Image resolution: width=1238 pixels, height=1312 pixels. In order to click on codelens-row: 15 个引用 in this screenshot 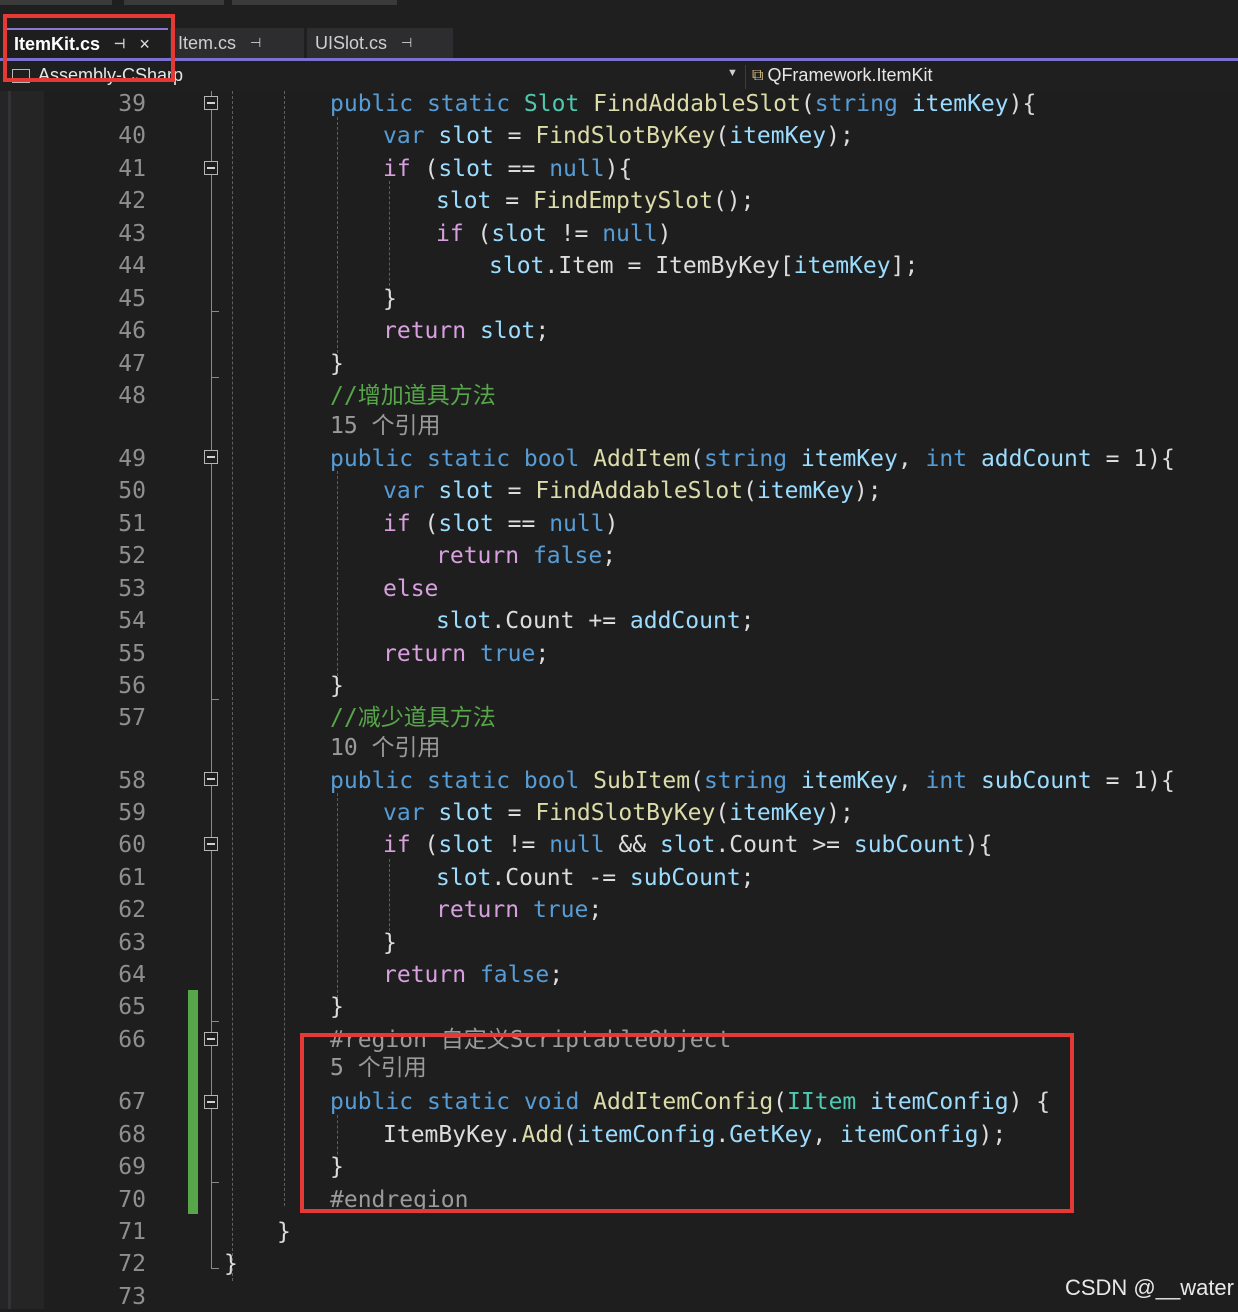, I will do `click(641, 426)`.